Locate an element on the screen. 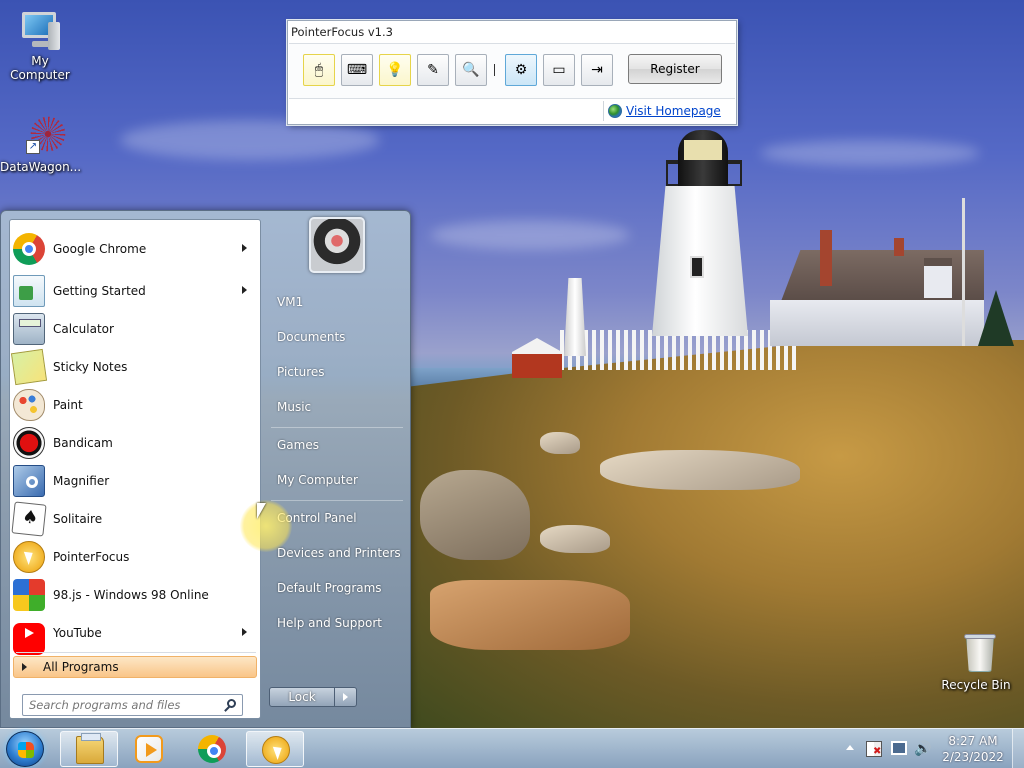 The height and width of the screenshot is (768, 1024). program-magnifier: Magnifier is located at coordinates (135, 481).